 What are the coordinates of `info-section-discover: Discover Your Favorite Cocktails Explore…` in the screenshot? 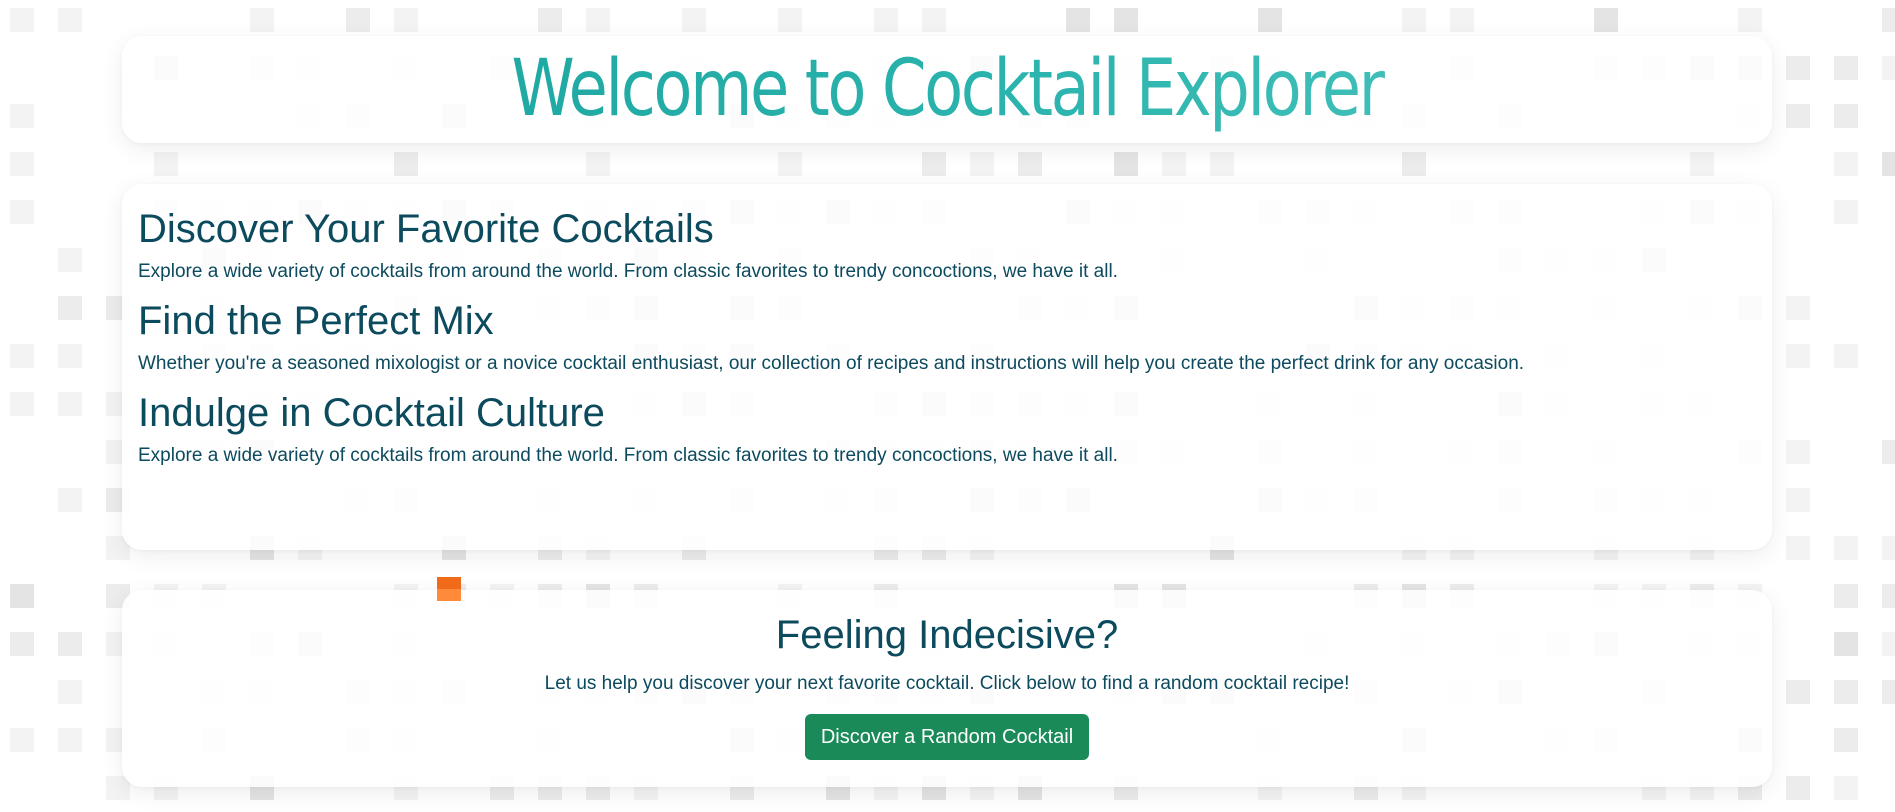 It's located at (947, 245).